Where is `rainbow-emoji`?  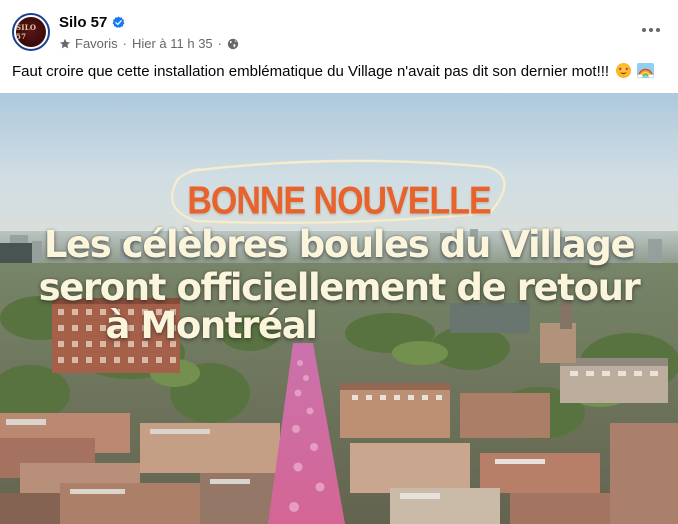
rainbow-emoji is located at coordinates (646, 70).